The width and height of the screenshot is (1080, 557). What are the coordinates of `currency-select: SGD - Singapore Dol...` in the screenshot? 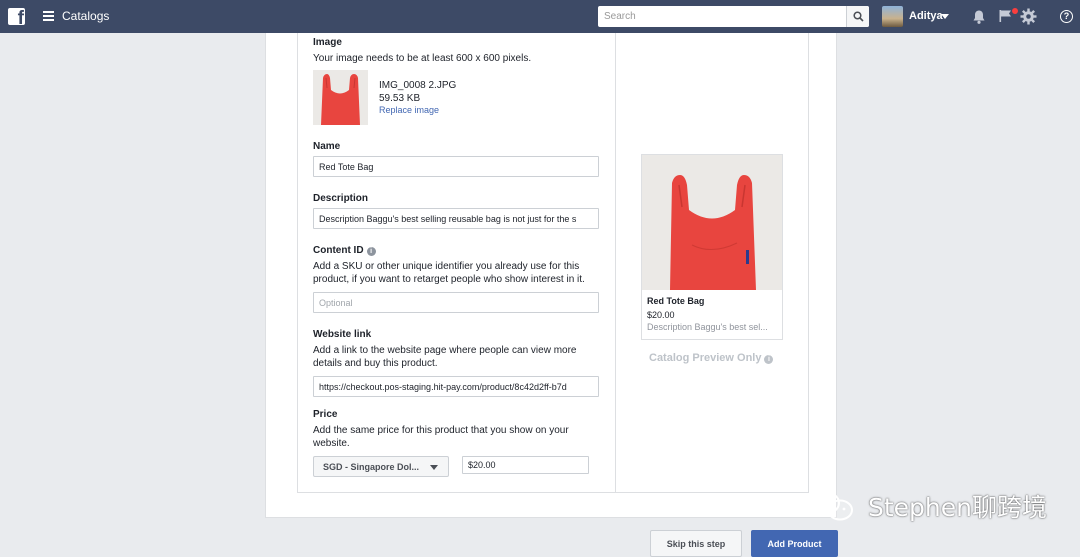 It's located at (381, 466).